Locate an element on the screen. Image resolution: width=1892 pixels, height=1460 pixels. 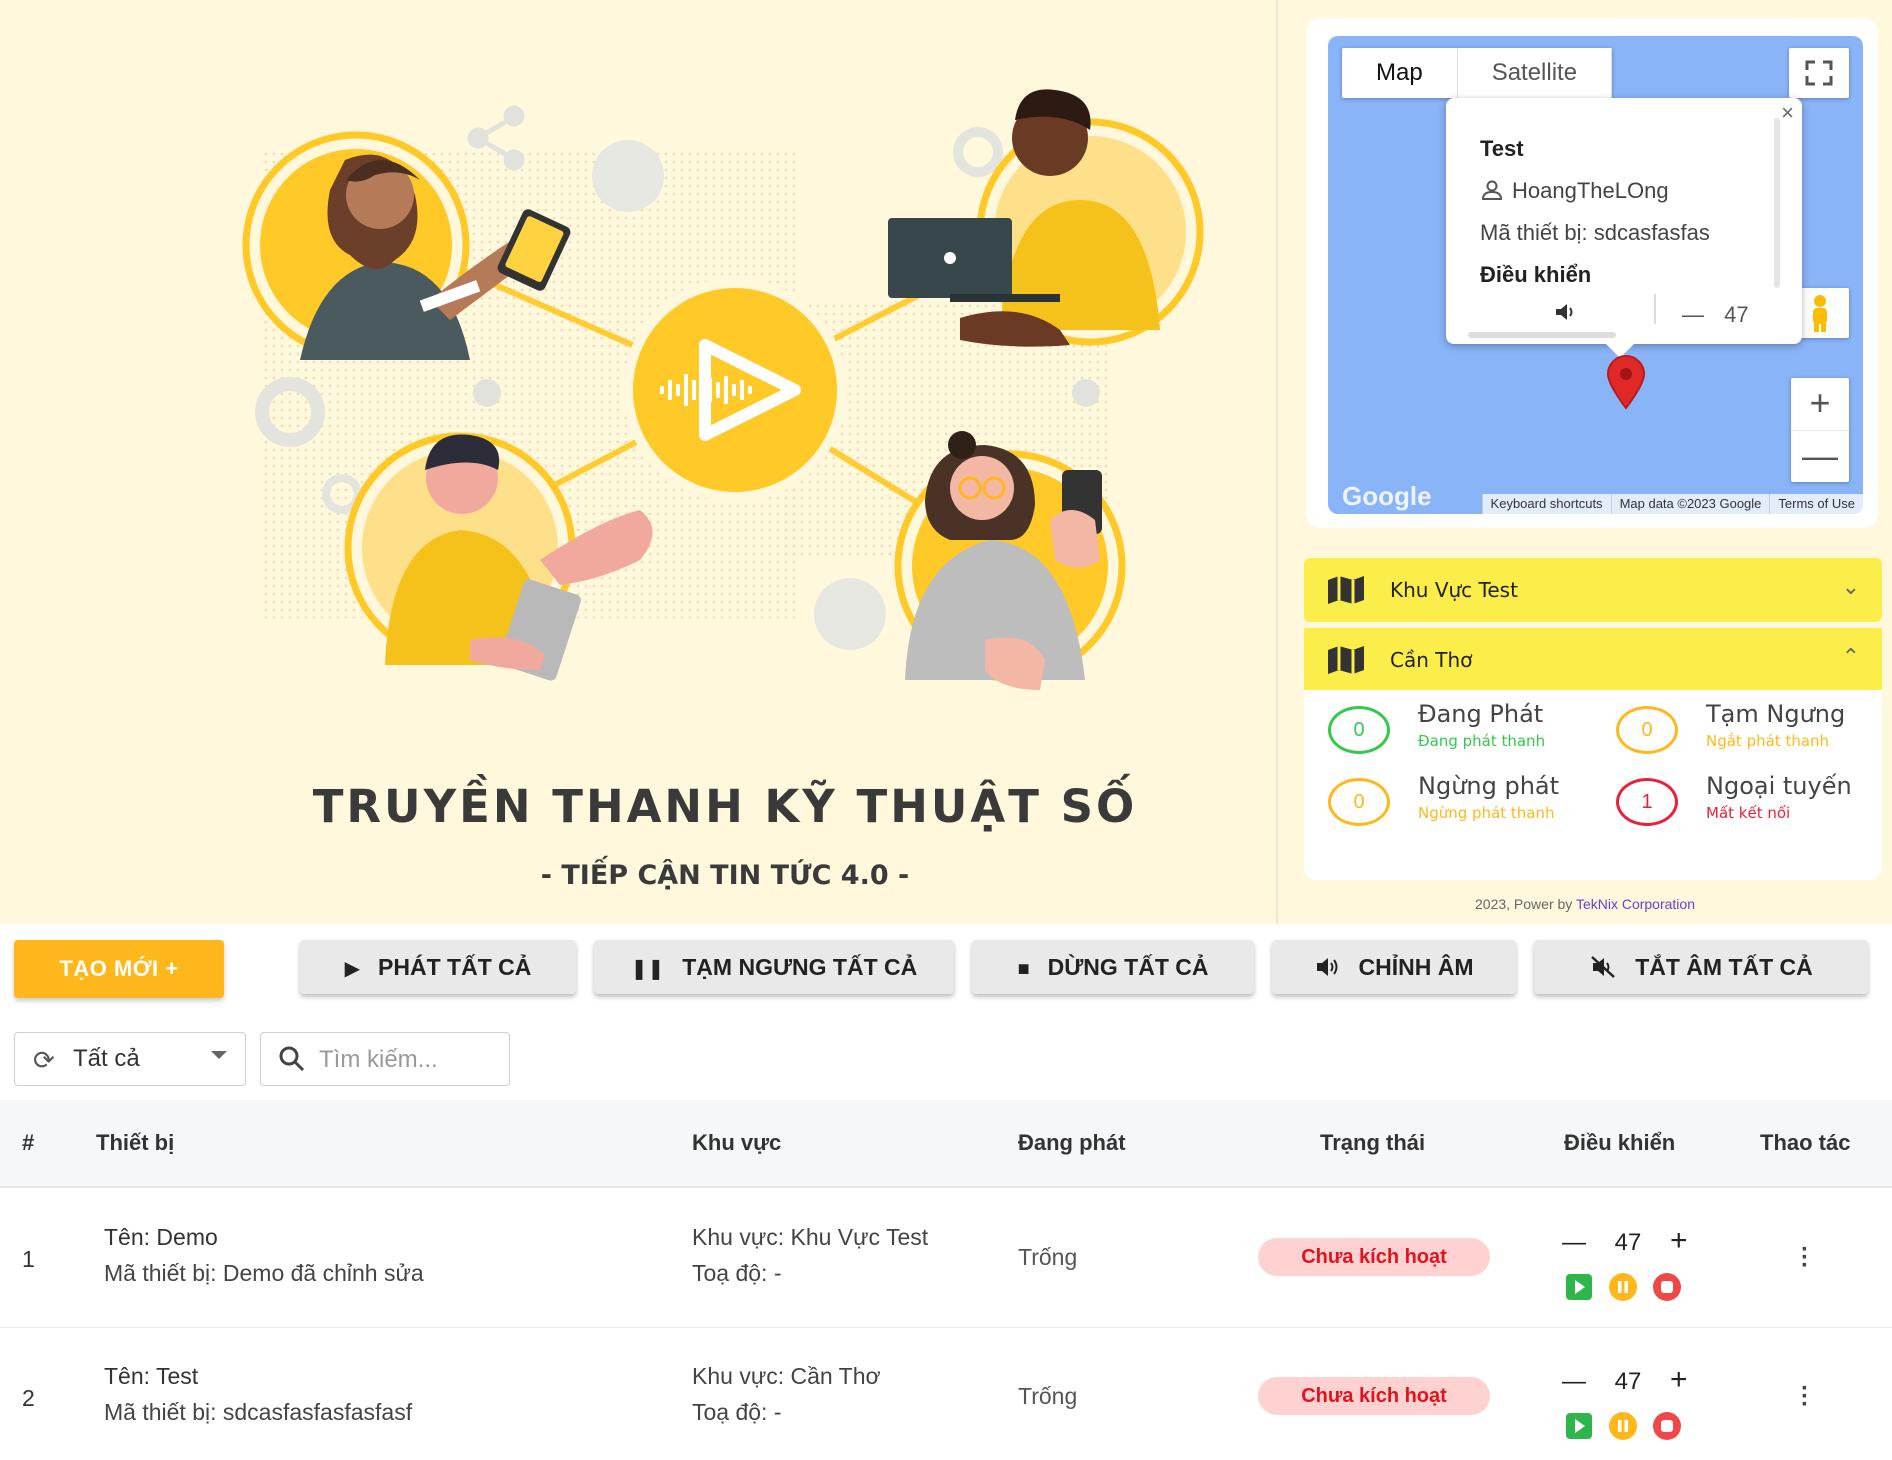
info-title: Test is located at coordinates (1502, 148).